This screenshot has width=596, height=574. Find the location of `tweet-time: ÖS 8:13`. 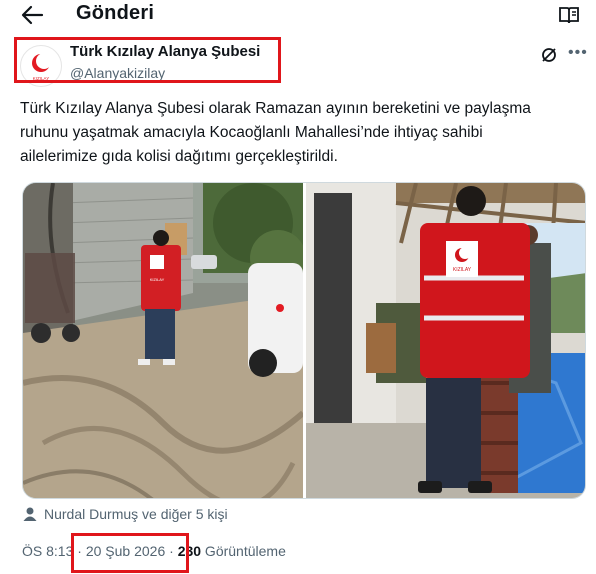

tweet-time: ÖS 8:13 is located at coordinates (47, 551).